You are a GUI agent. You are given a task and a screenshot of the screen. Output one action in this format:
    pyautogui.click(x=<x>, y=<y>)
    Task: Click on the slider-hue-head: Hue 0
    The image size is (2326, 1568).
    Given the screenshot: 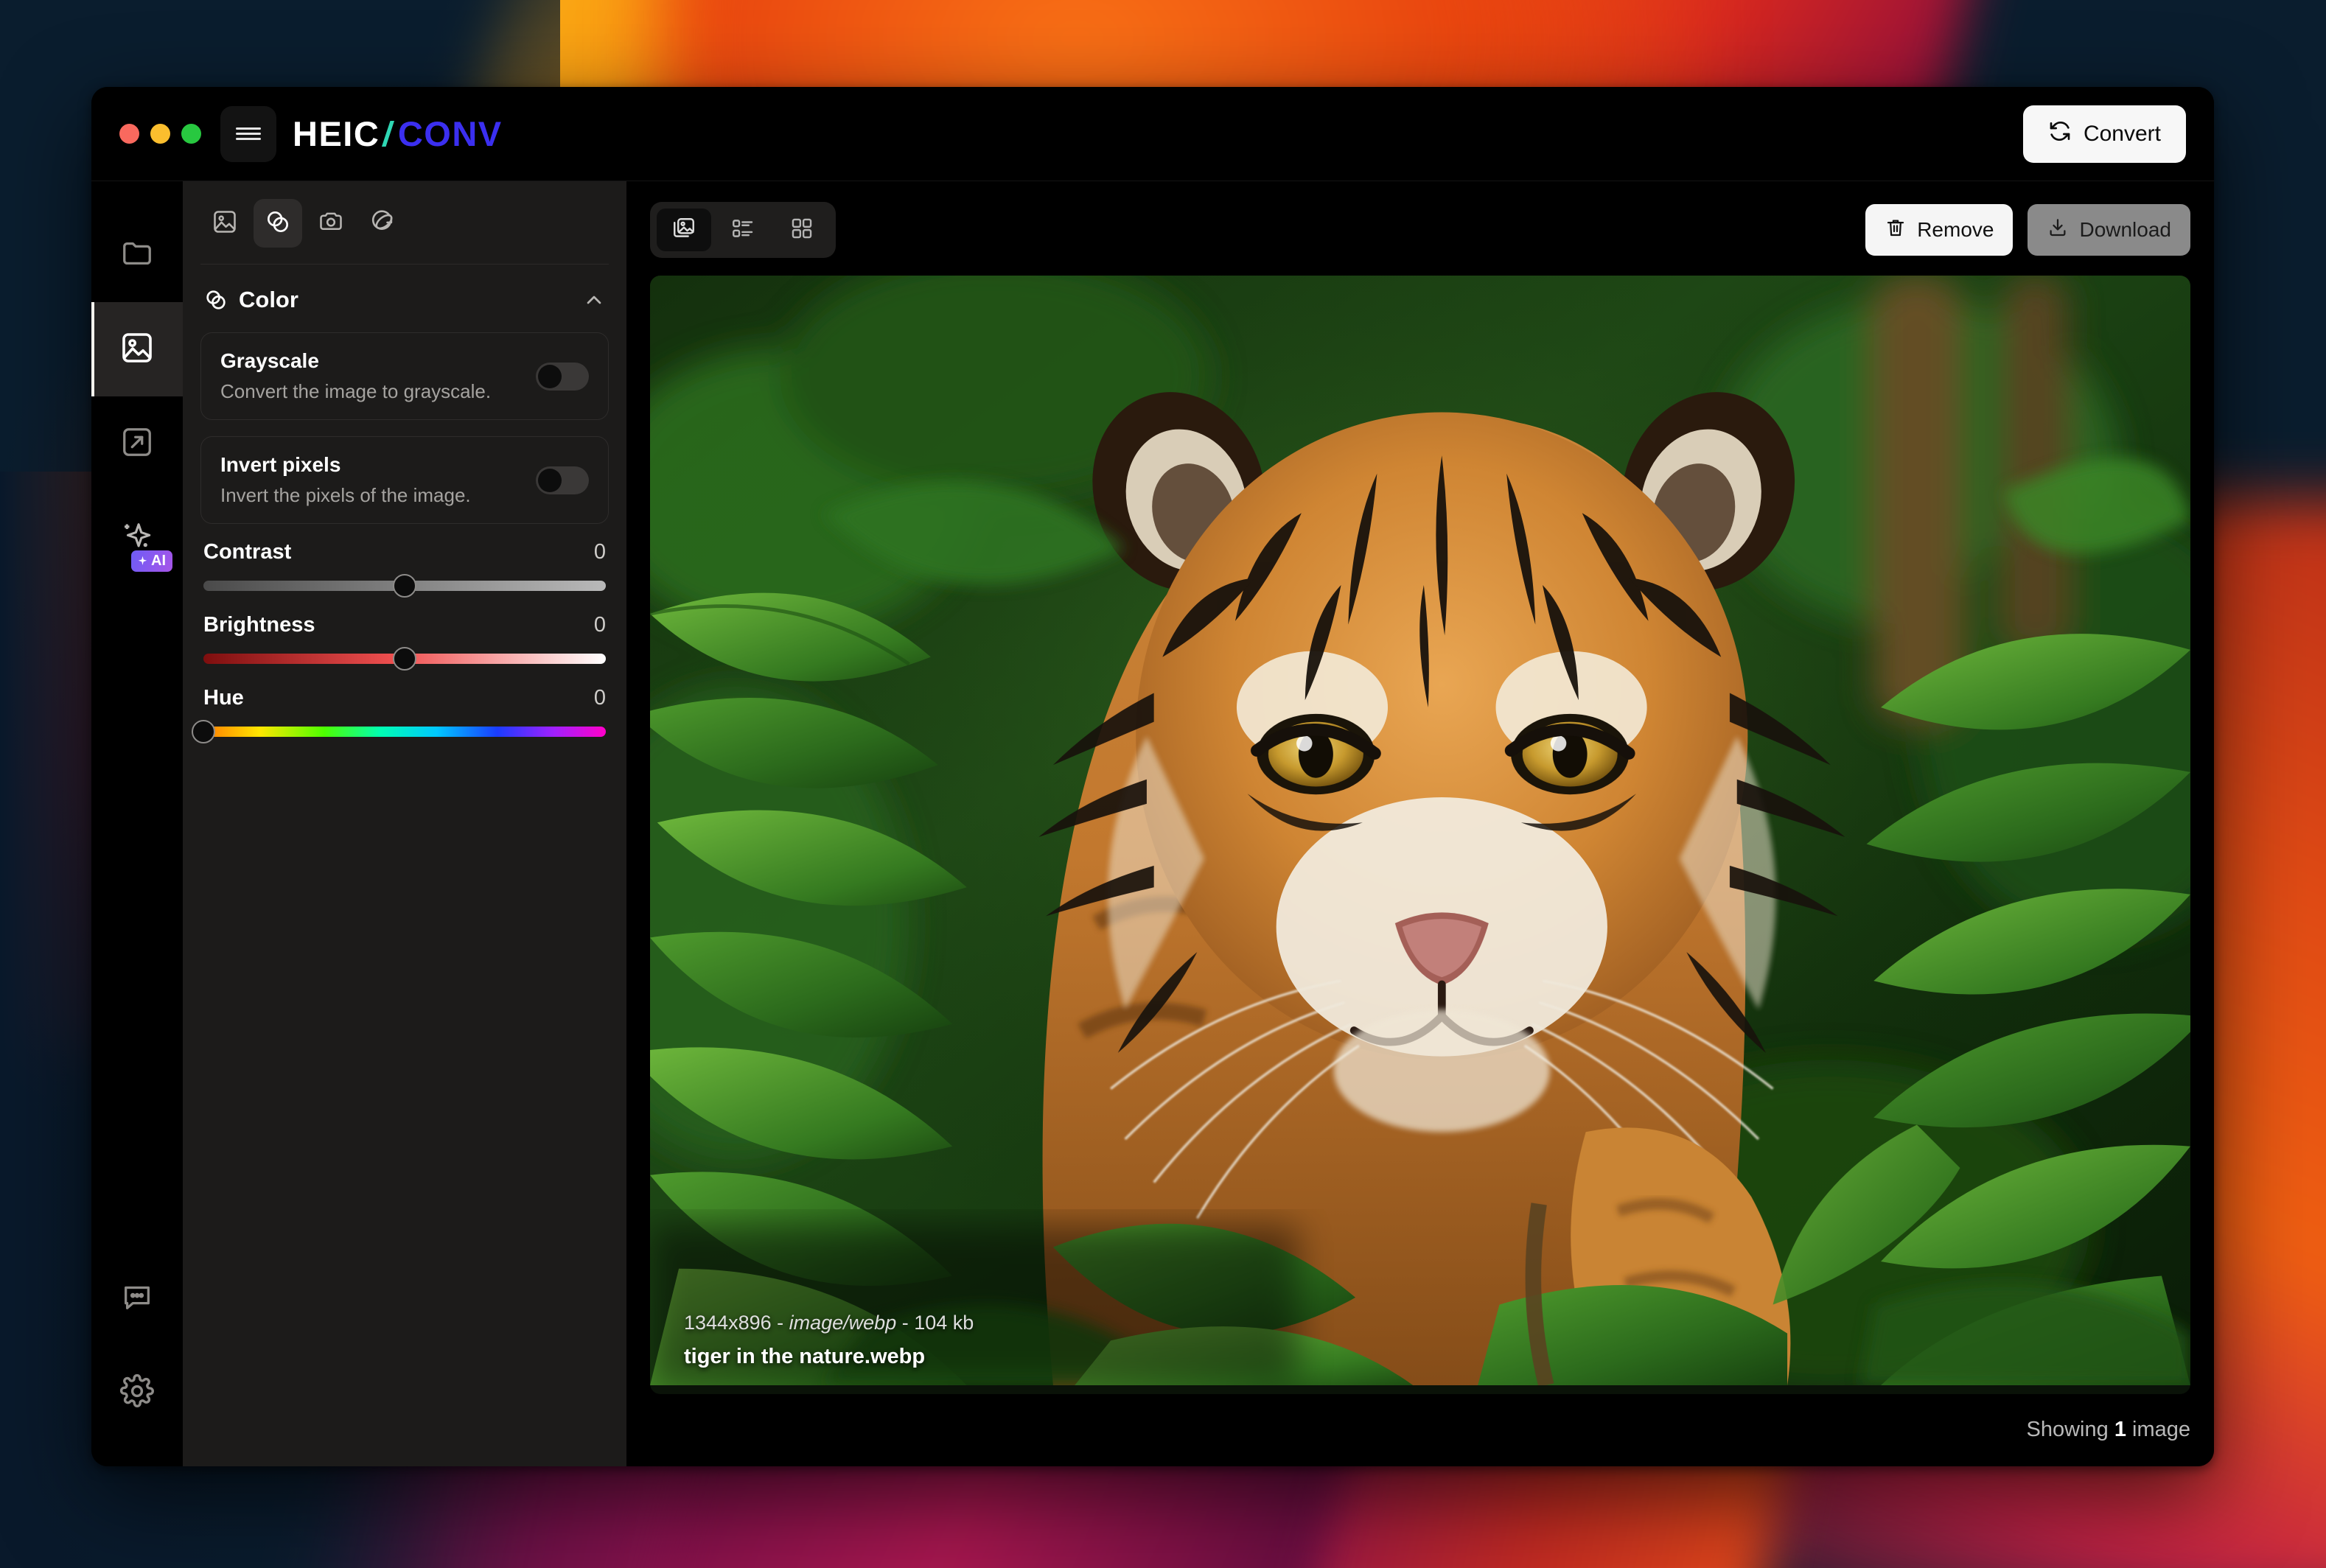 What is the action you would take?
    pyautogui.click(x=404, y=698)
    